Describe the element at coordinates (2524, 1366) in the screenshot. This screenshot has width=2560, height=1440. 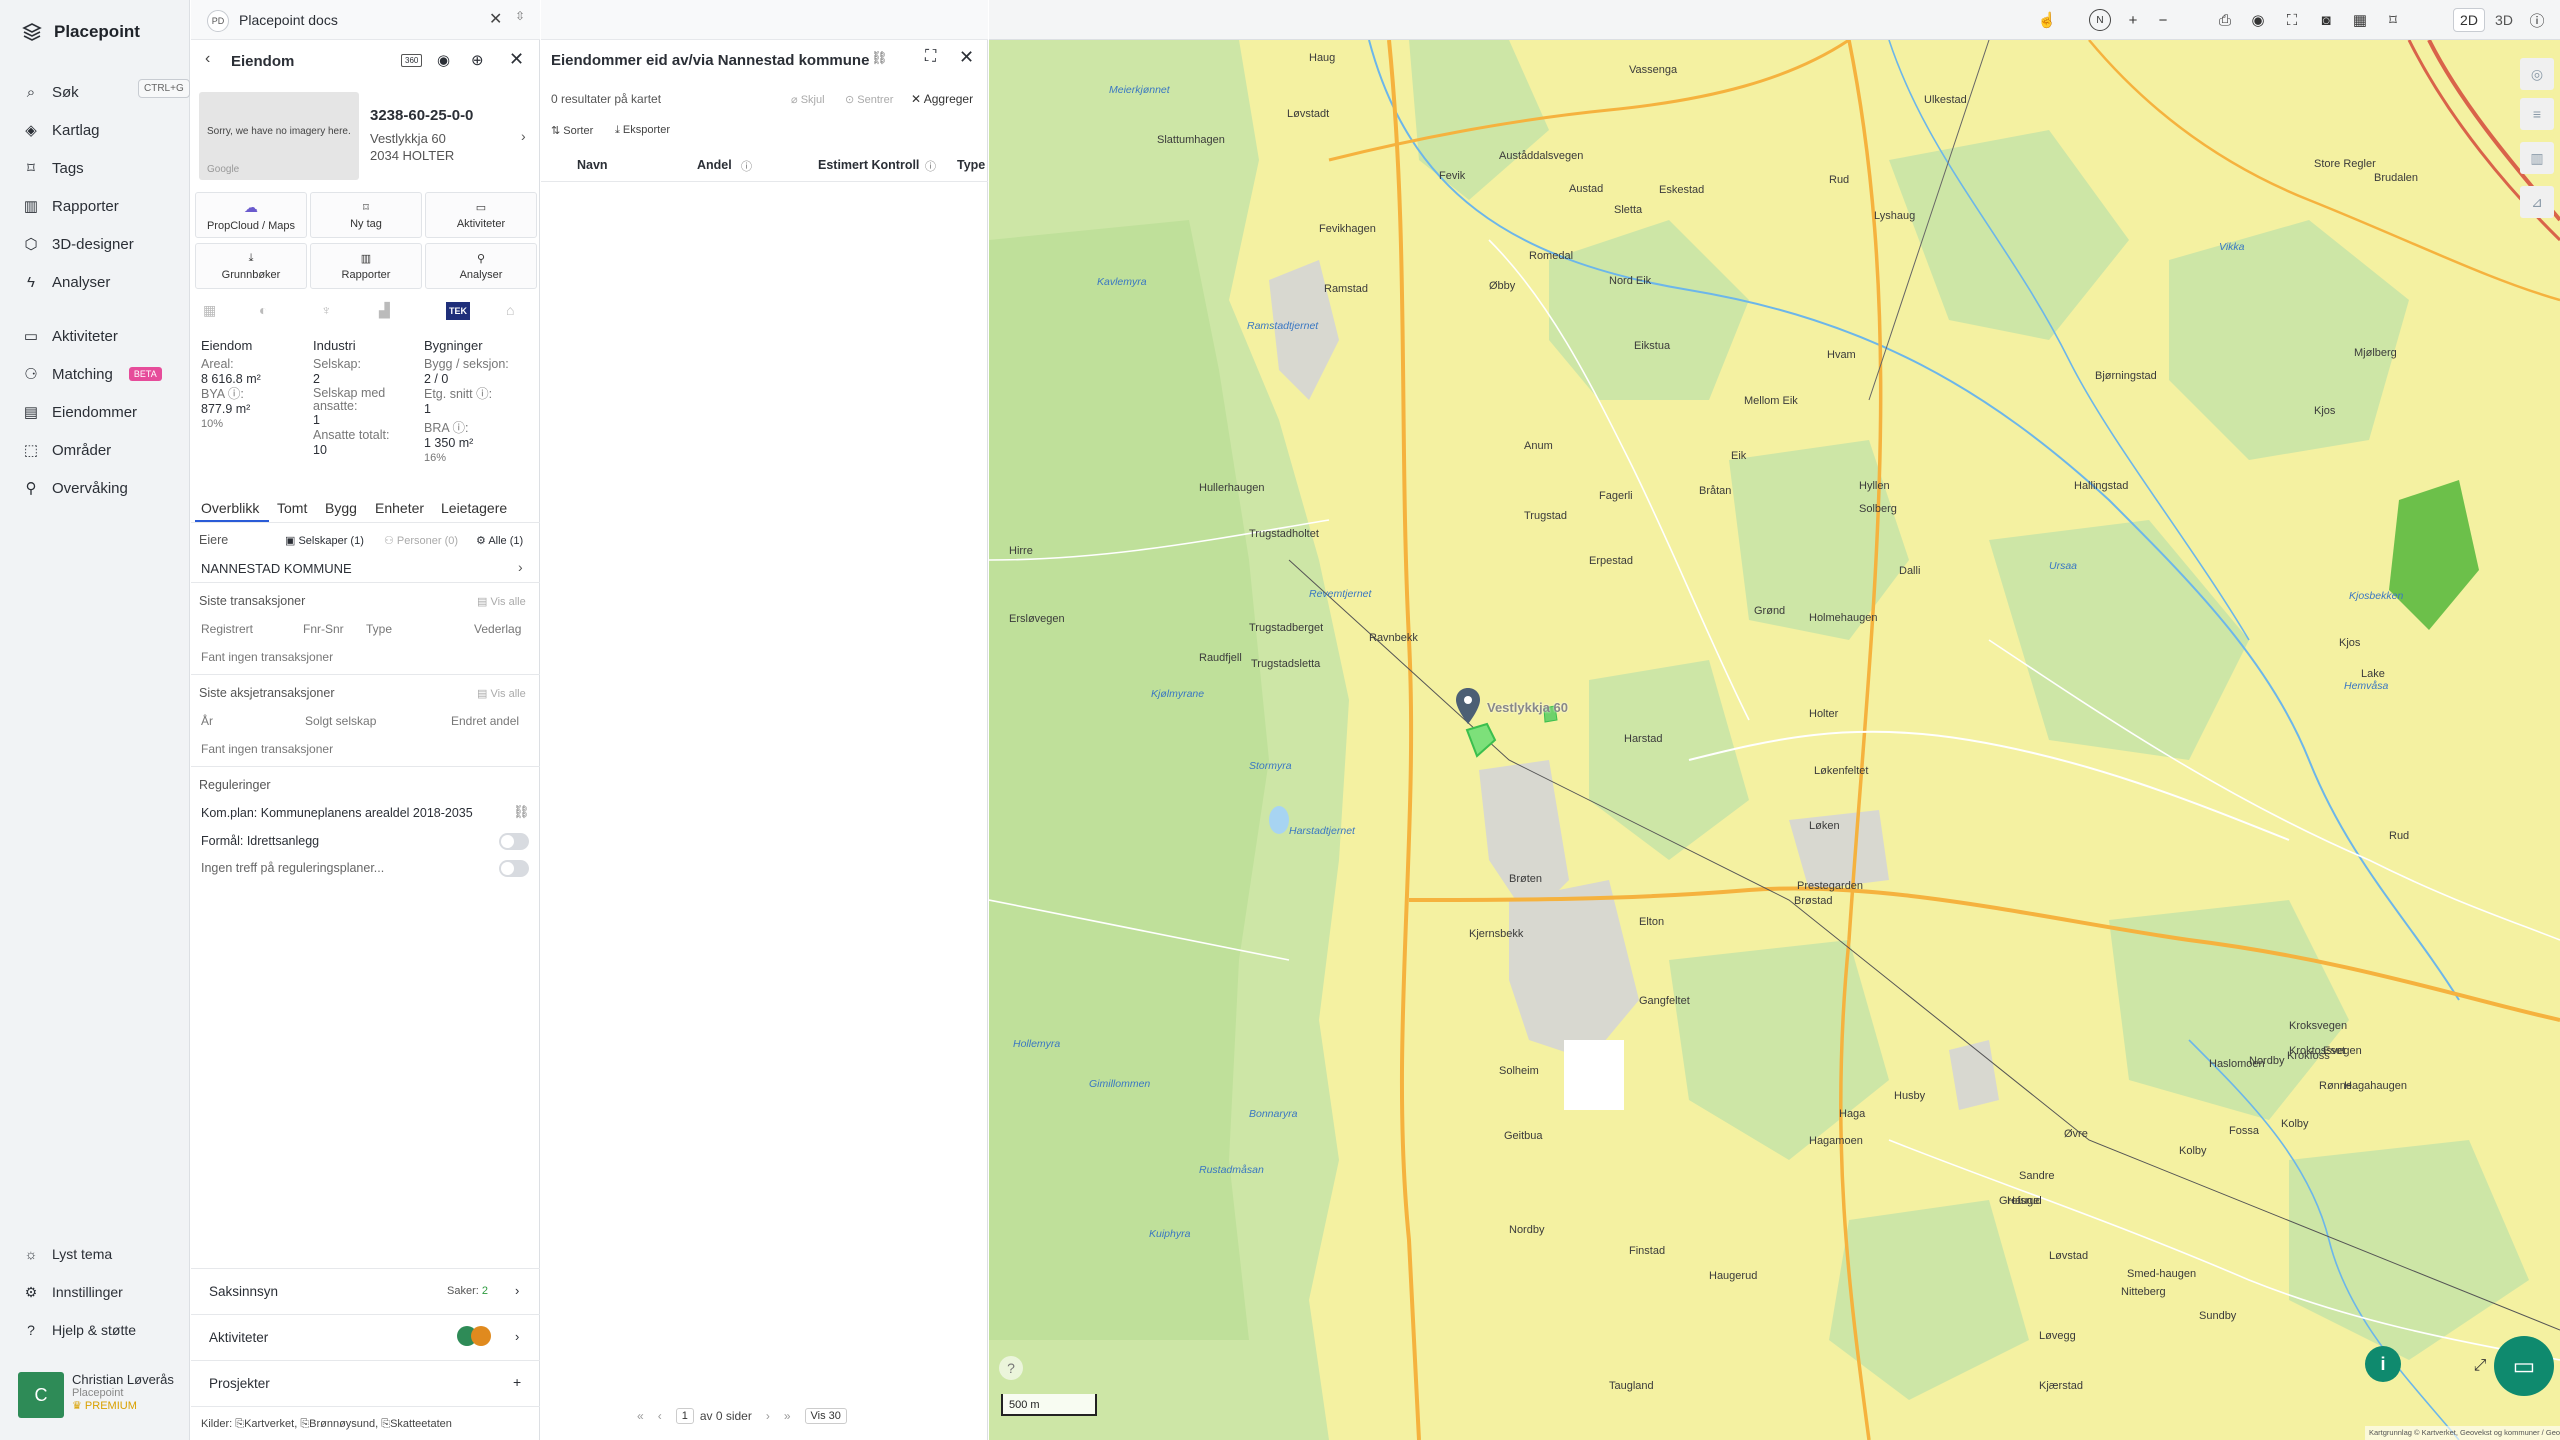
I see `chat-fab-icon: ▭` at that location.